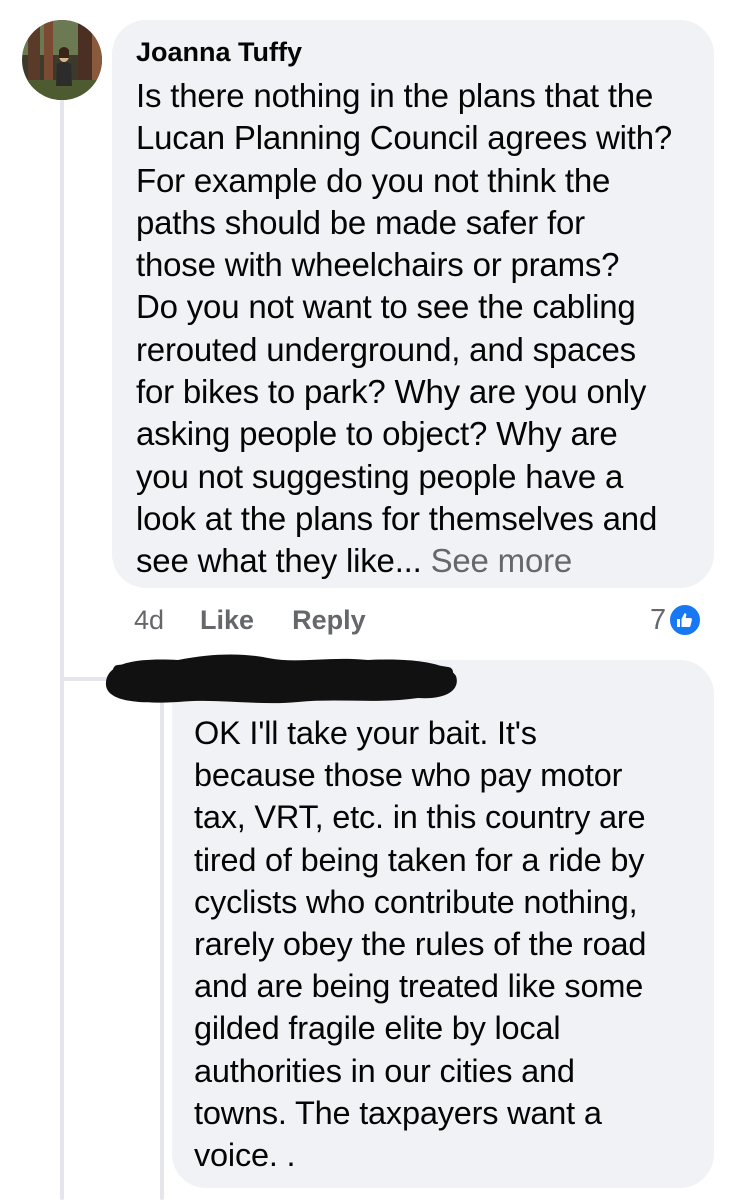 The width and height of the screenshot is (738, 1200). What do you see at coordinates (502, 560) in the screenshot?
I see `see-more-link: See more` at bounding box center [502, 560].